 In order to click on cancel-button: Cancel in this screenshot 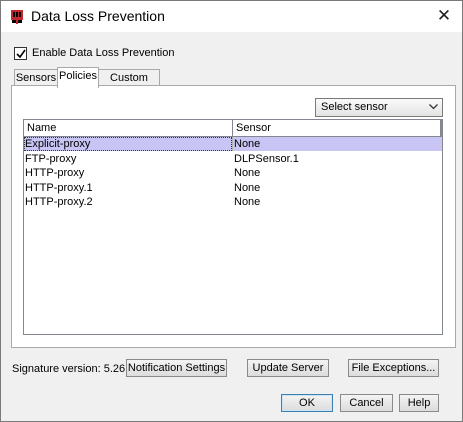, I will do `click(366, 403)`.